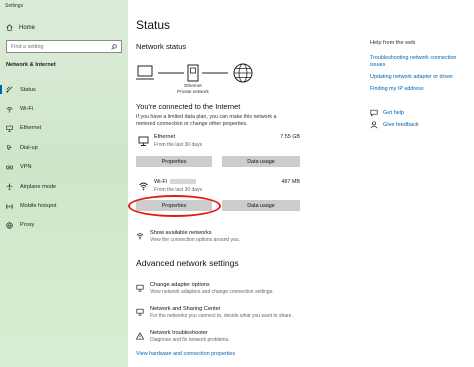 The height and width of the screenshot is (367, 474). I want to click on sidebar-item-label: Mobile hotspot, so click(38, 206).